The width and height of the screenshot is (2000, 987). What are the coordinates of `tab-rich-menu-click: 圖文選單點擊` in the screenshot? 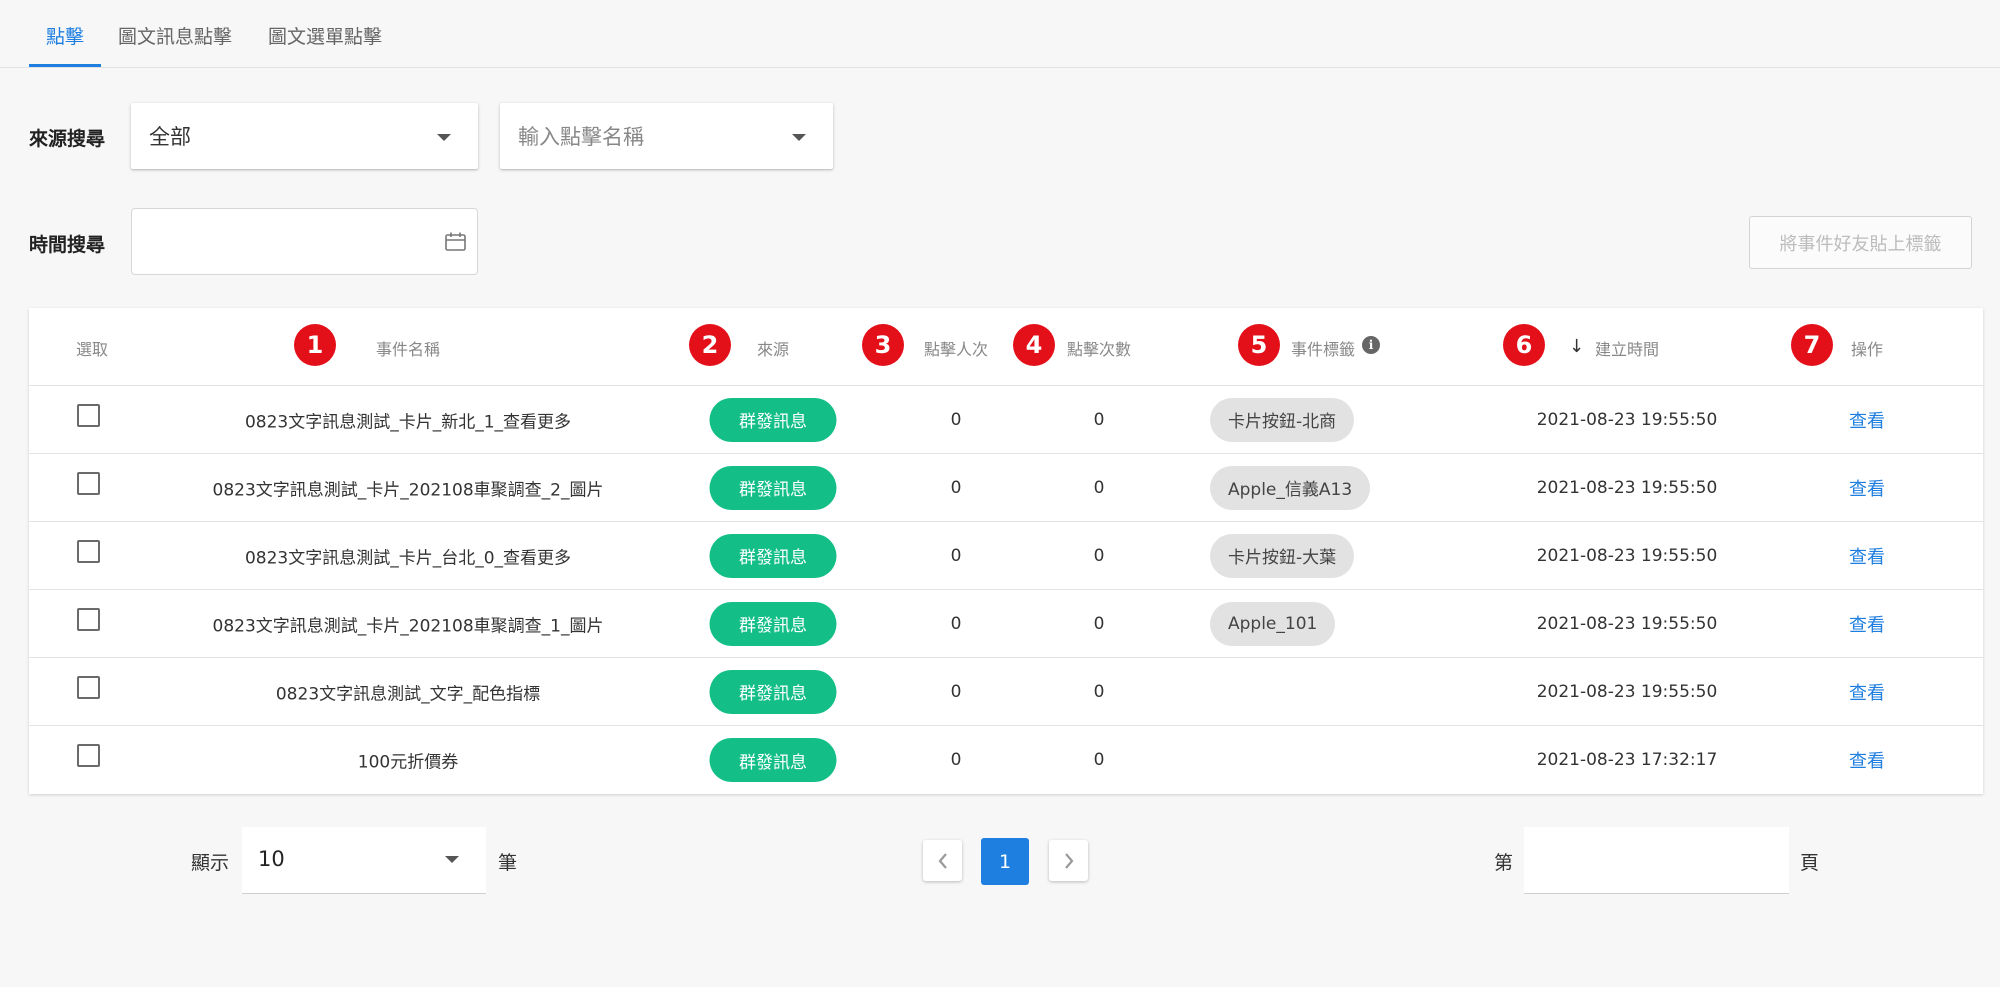 It's located at (325, 35).